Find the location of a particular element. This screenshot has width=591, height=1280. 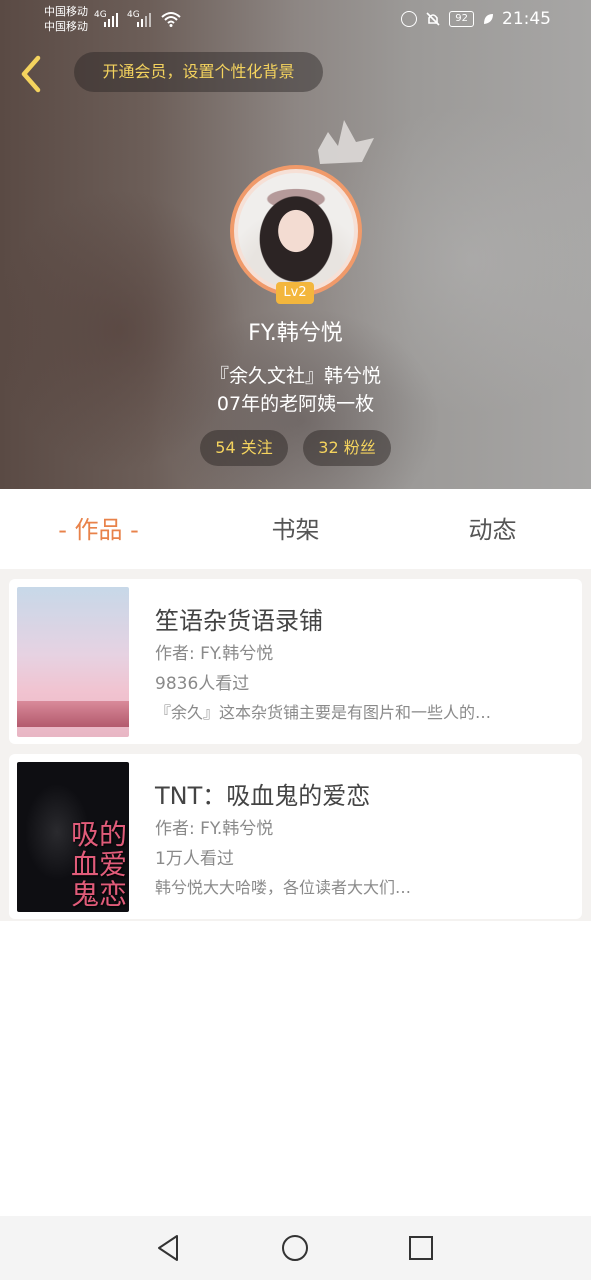

battery-indicator: 92 is located at coordinates (461, 19).